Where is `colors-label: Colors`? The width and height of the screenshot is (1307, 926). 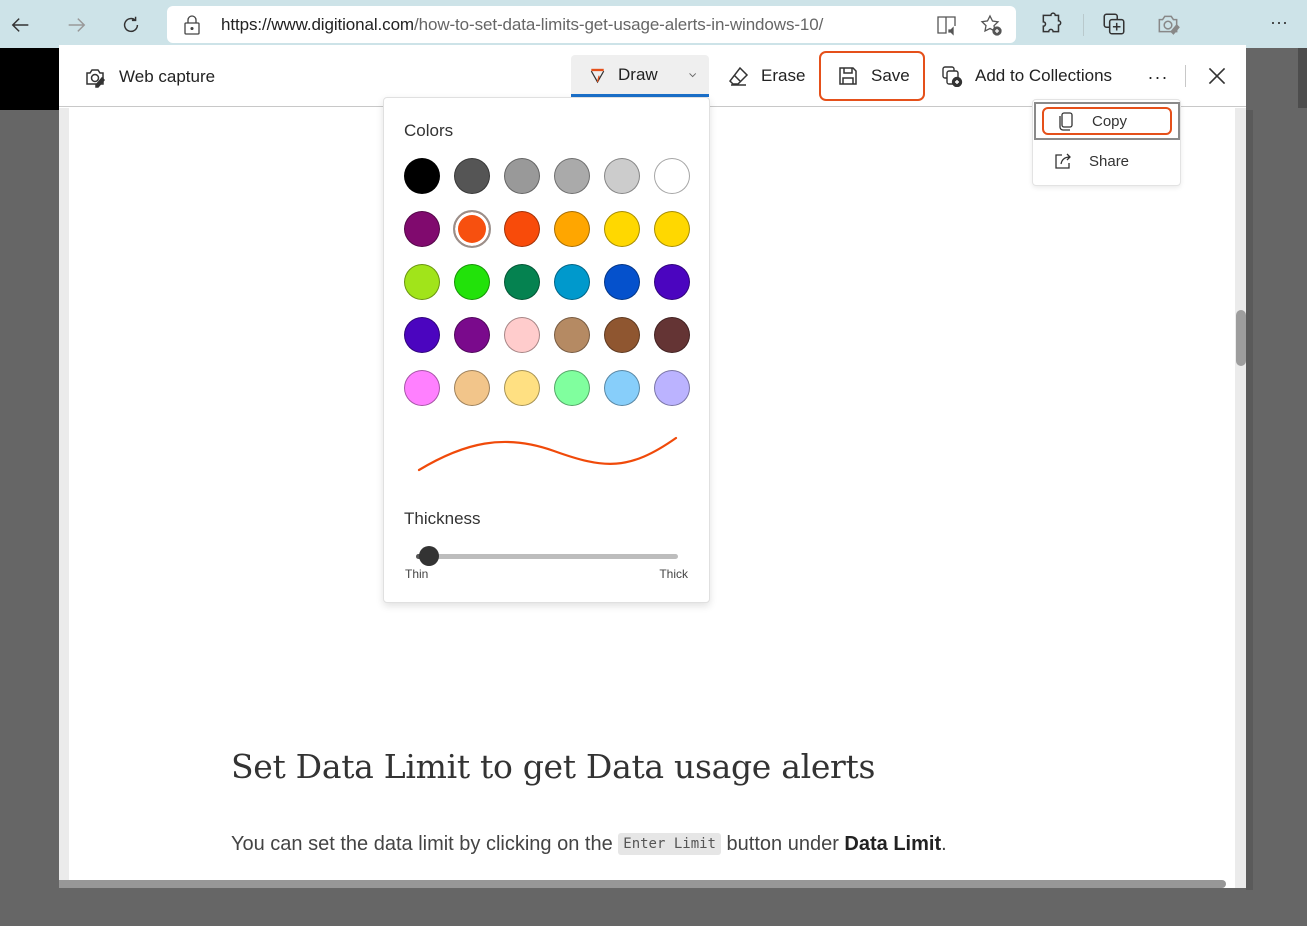 colors-label: Colors is located at coordinates (429, 130).